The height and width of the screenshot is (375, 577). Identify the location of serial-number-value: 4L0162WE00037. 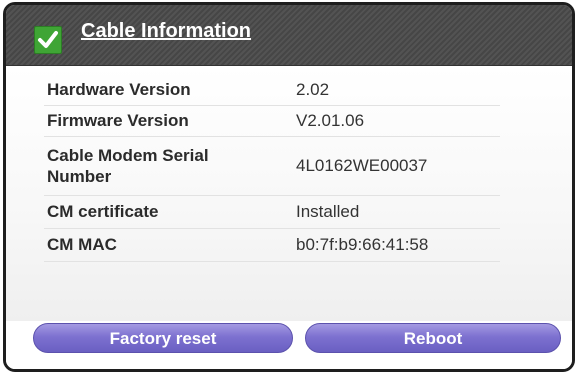
(385, 166).